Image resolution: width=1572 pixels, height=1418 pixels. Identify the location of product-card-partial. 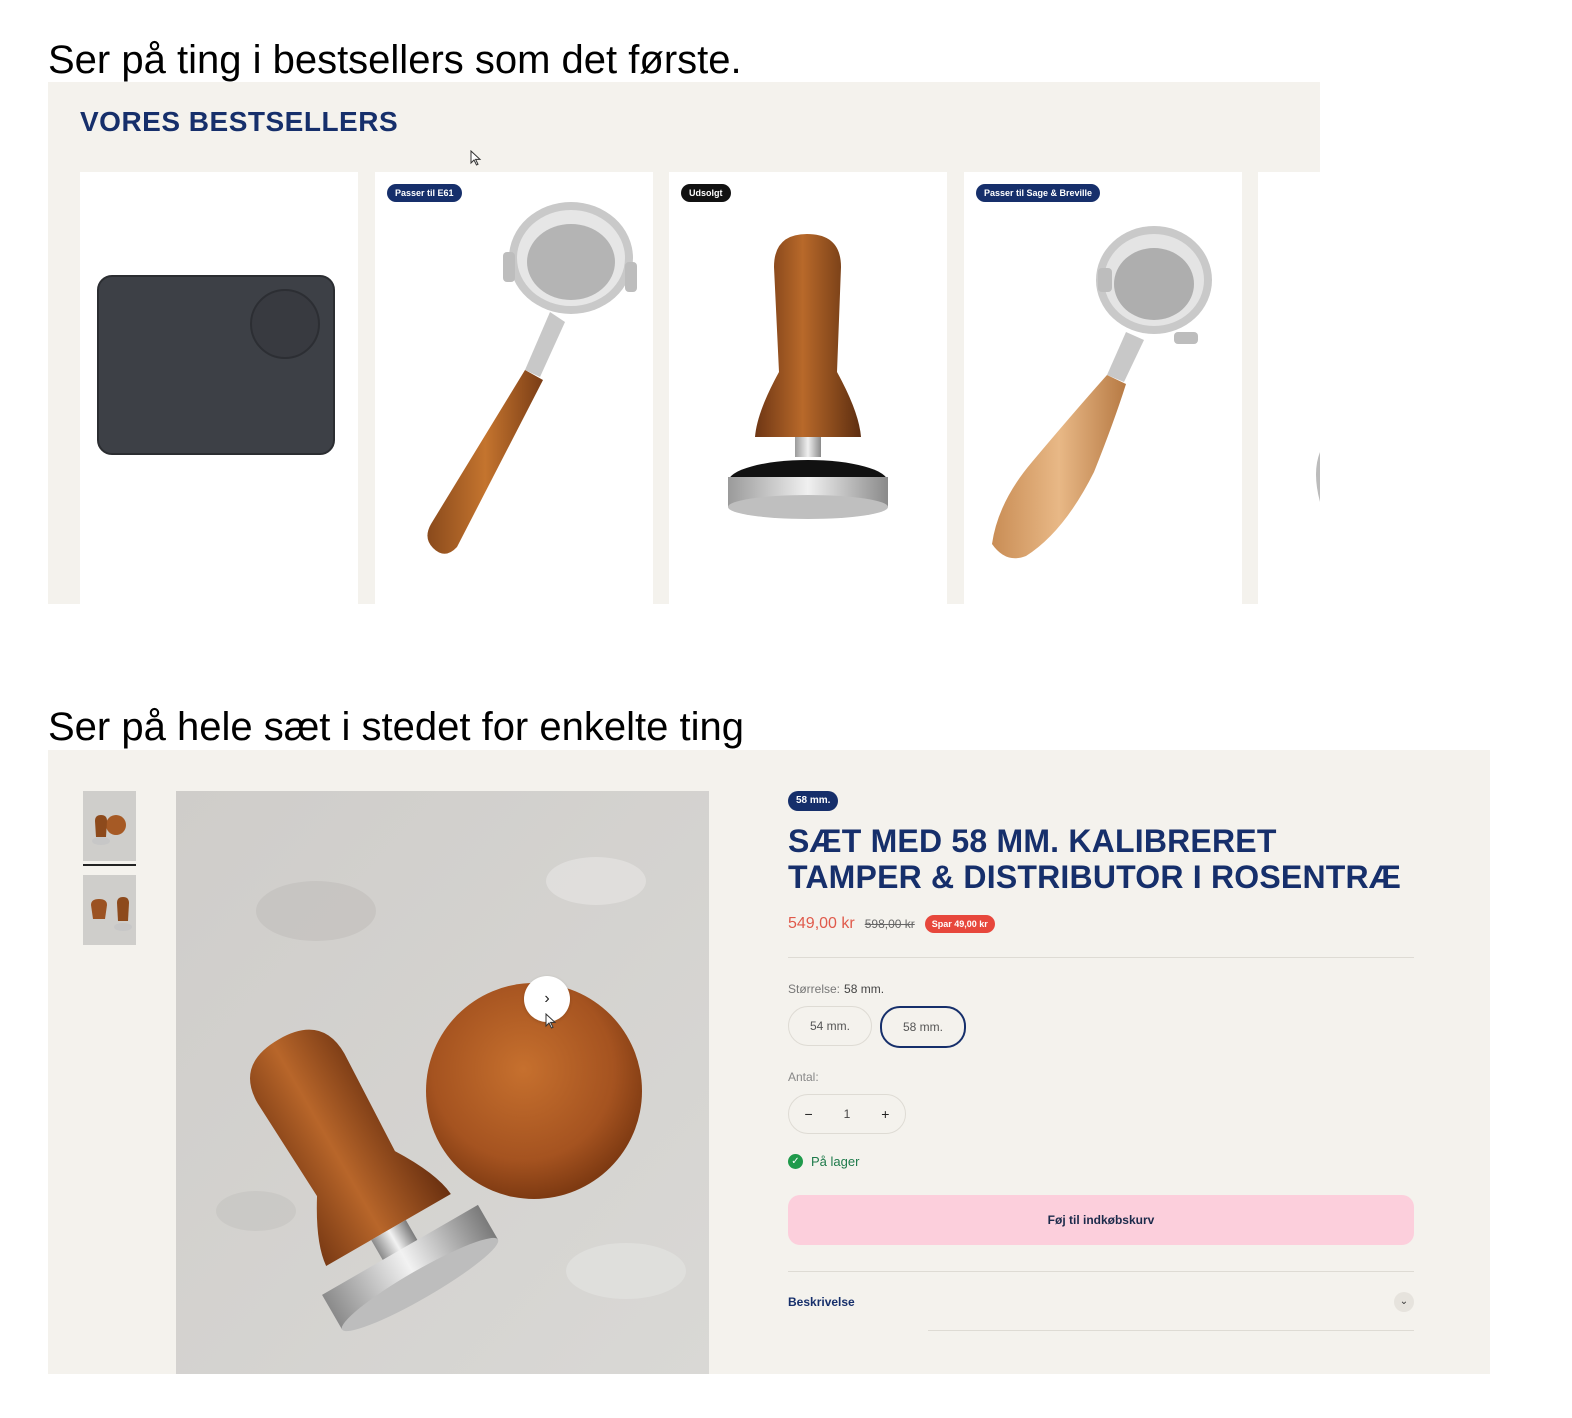
(1289, 388).